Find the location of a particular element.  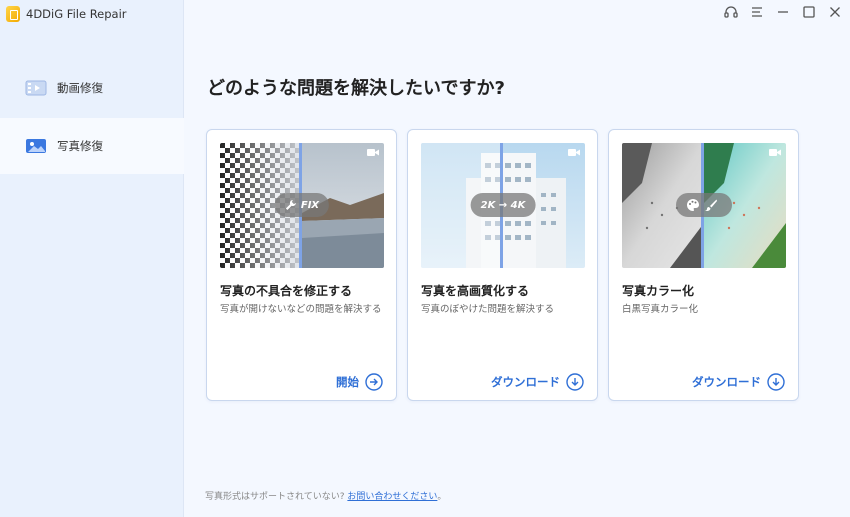

card-enhance-photo: 2K → 4K 写真を高画質化する 写真のぼやけた問題を解決する ダウンロード is located at coordinates (502, 265).